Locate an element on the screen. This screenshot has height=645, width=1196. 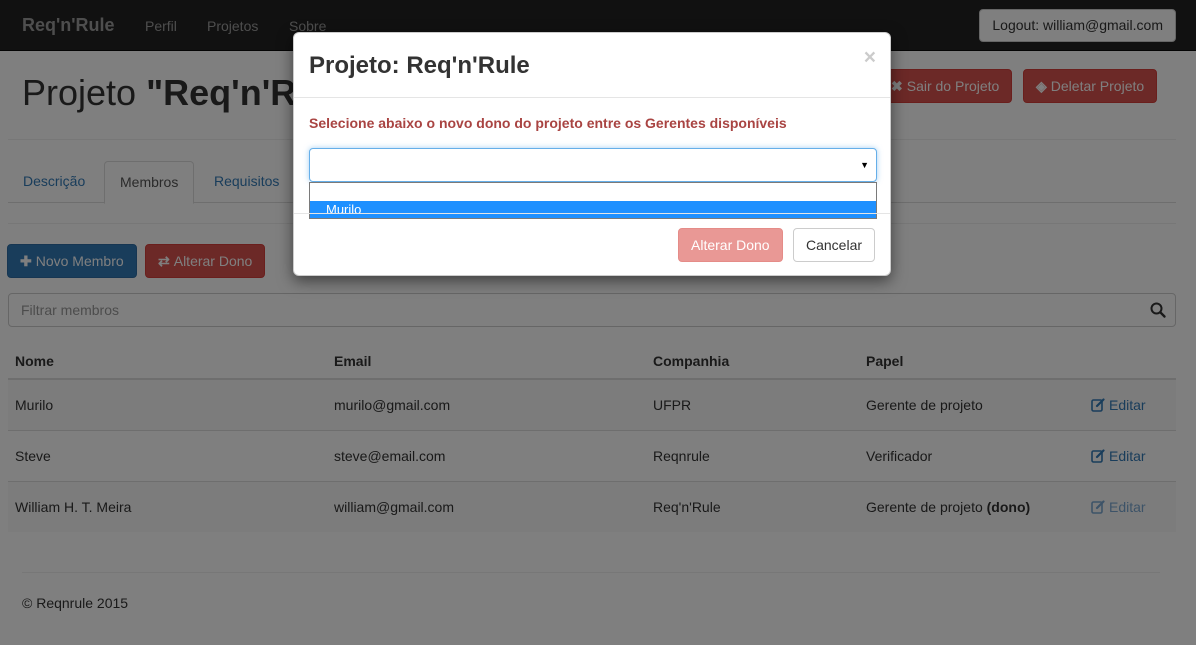
confirm-change-owner-button: Alterar Dono is located at coordinates (730, 245).